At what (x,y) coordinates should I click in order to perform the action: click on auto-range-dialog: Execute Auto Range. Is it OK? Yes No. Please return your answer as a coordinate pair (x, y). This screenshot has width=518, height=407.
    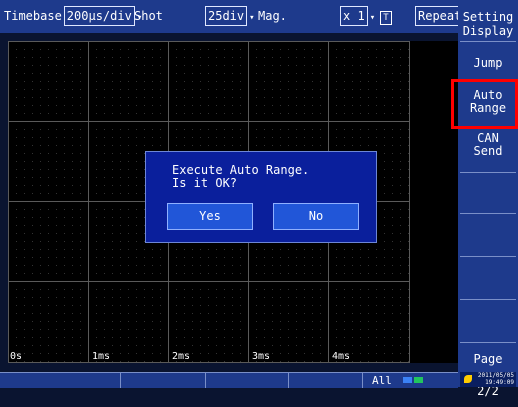
    Looking at the image, I should click on (261, 197).